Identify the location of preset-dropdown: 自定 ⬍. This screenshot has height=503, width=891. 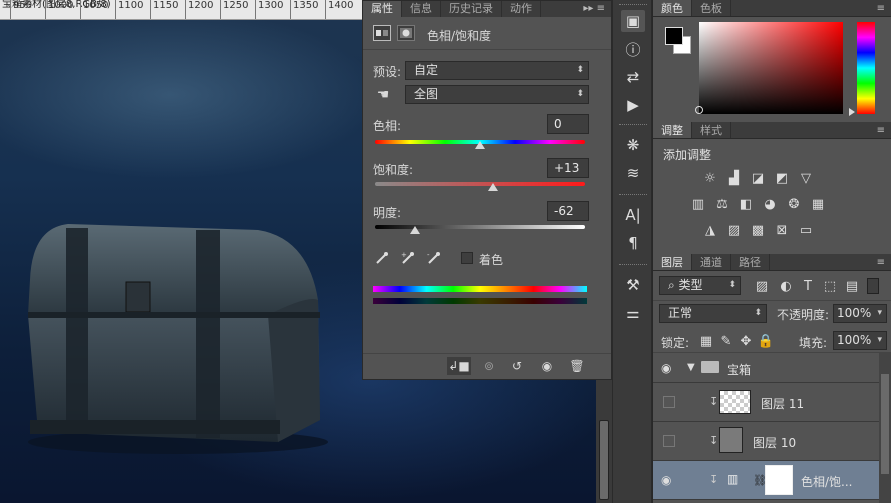
(497, 70).